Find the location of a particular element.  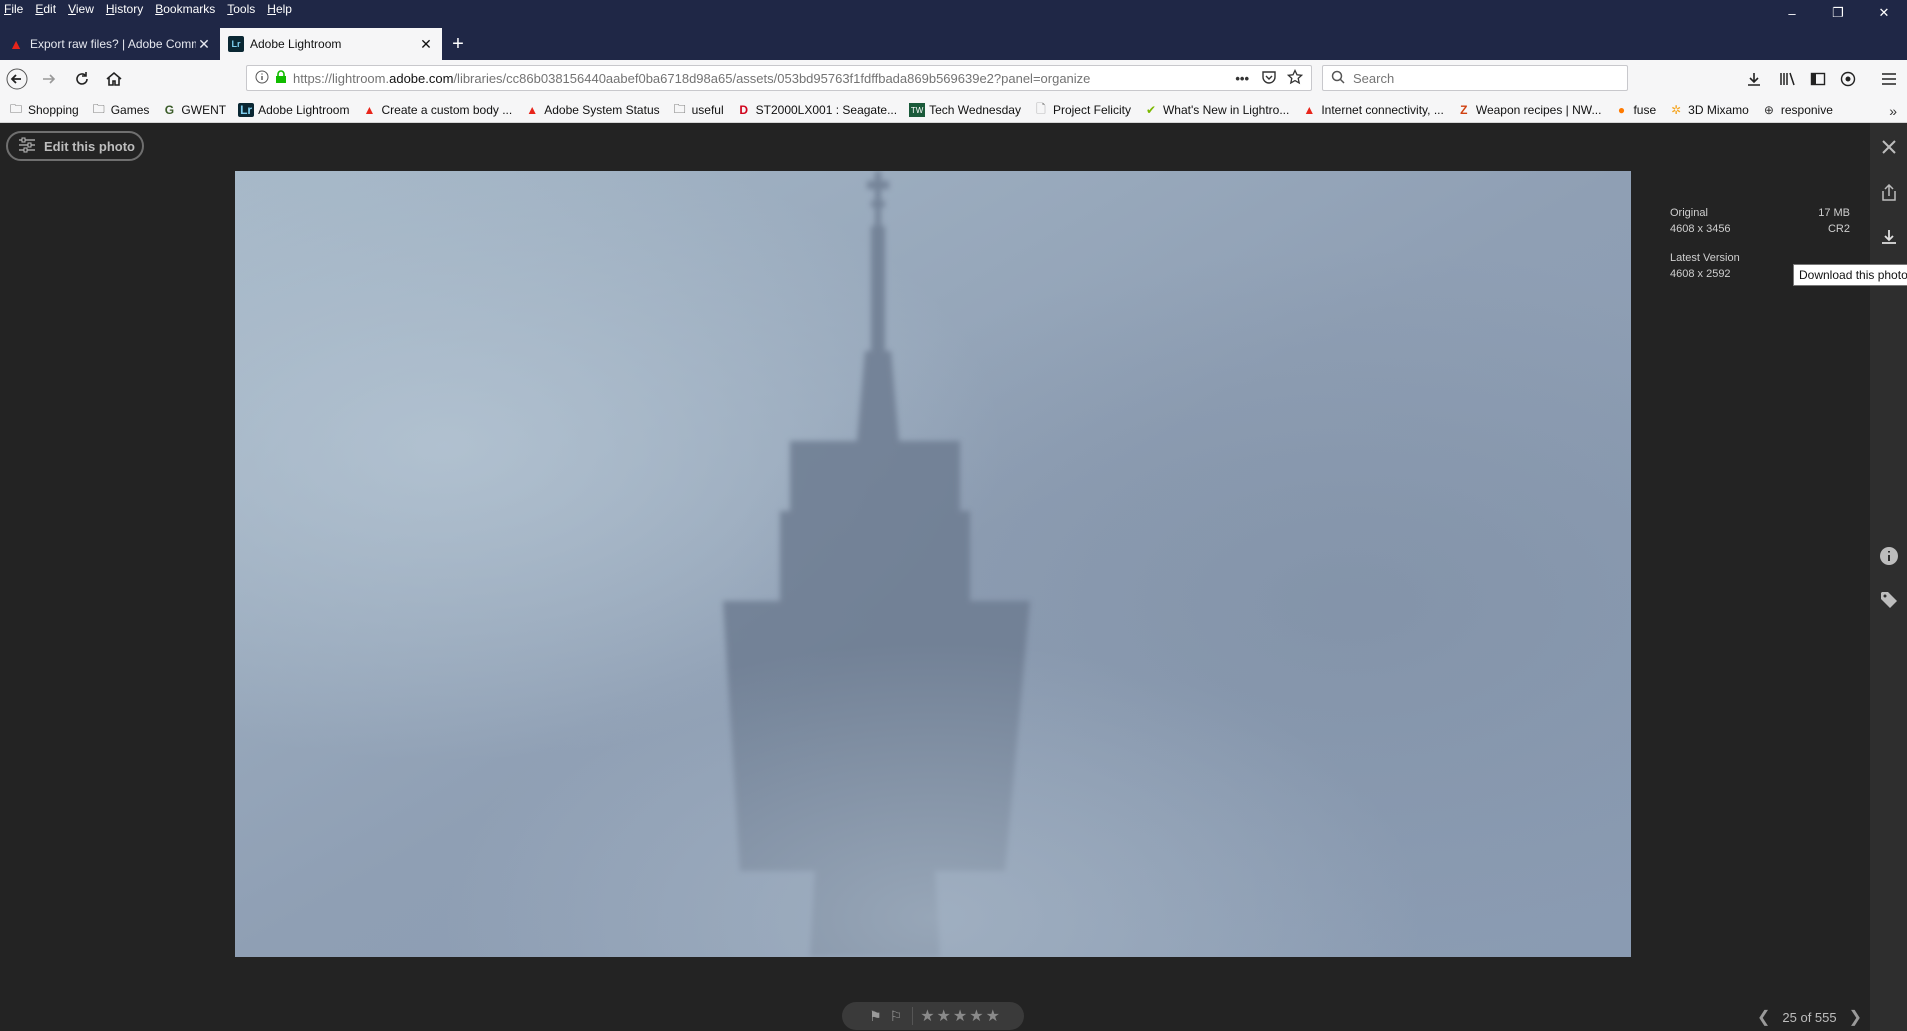

mixamo-icon: ✲ is located at coordinates (1676, 110).